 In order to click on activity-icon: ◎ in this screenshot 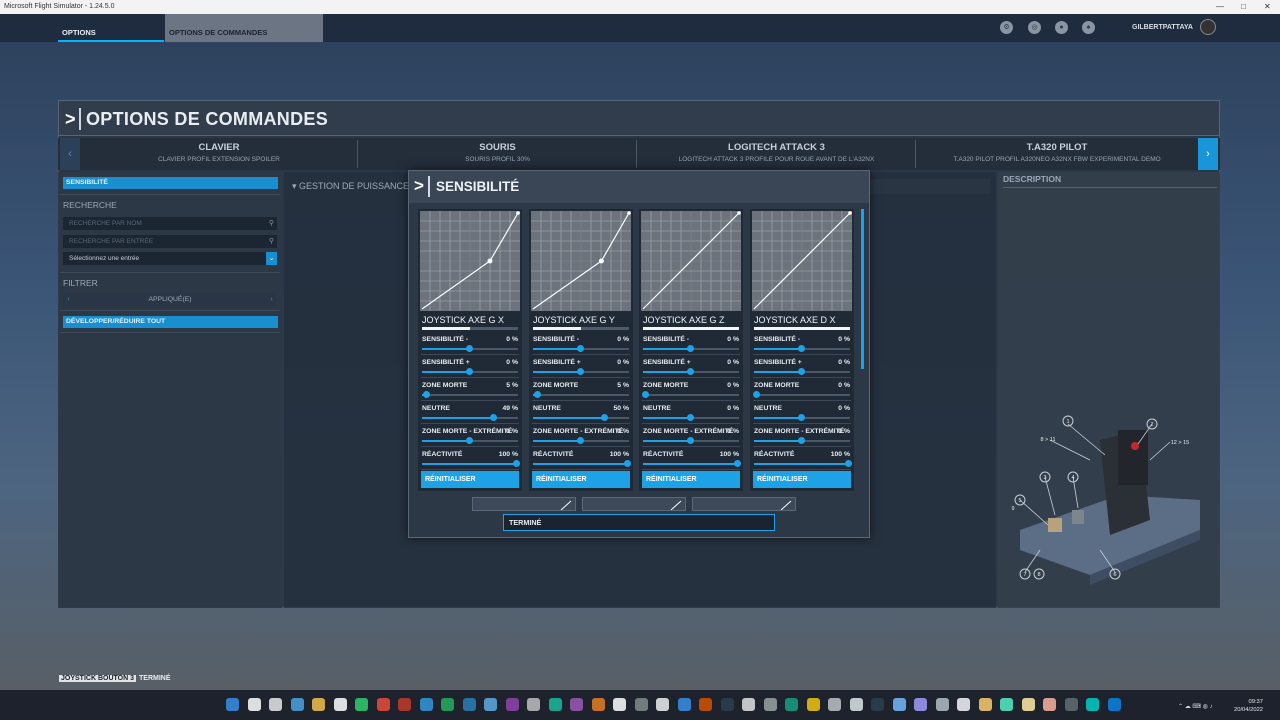, I will do `click(1034, 27)`.